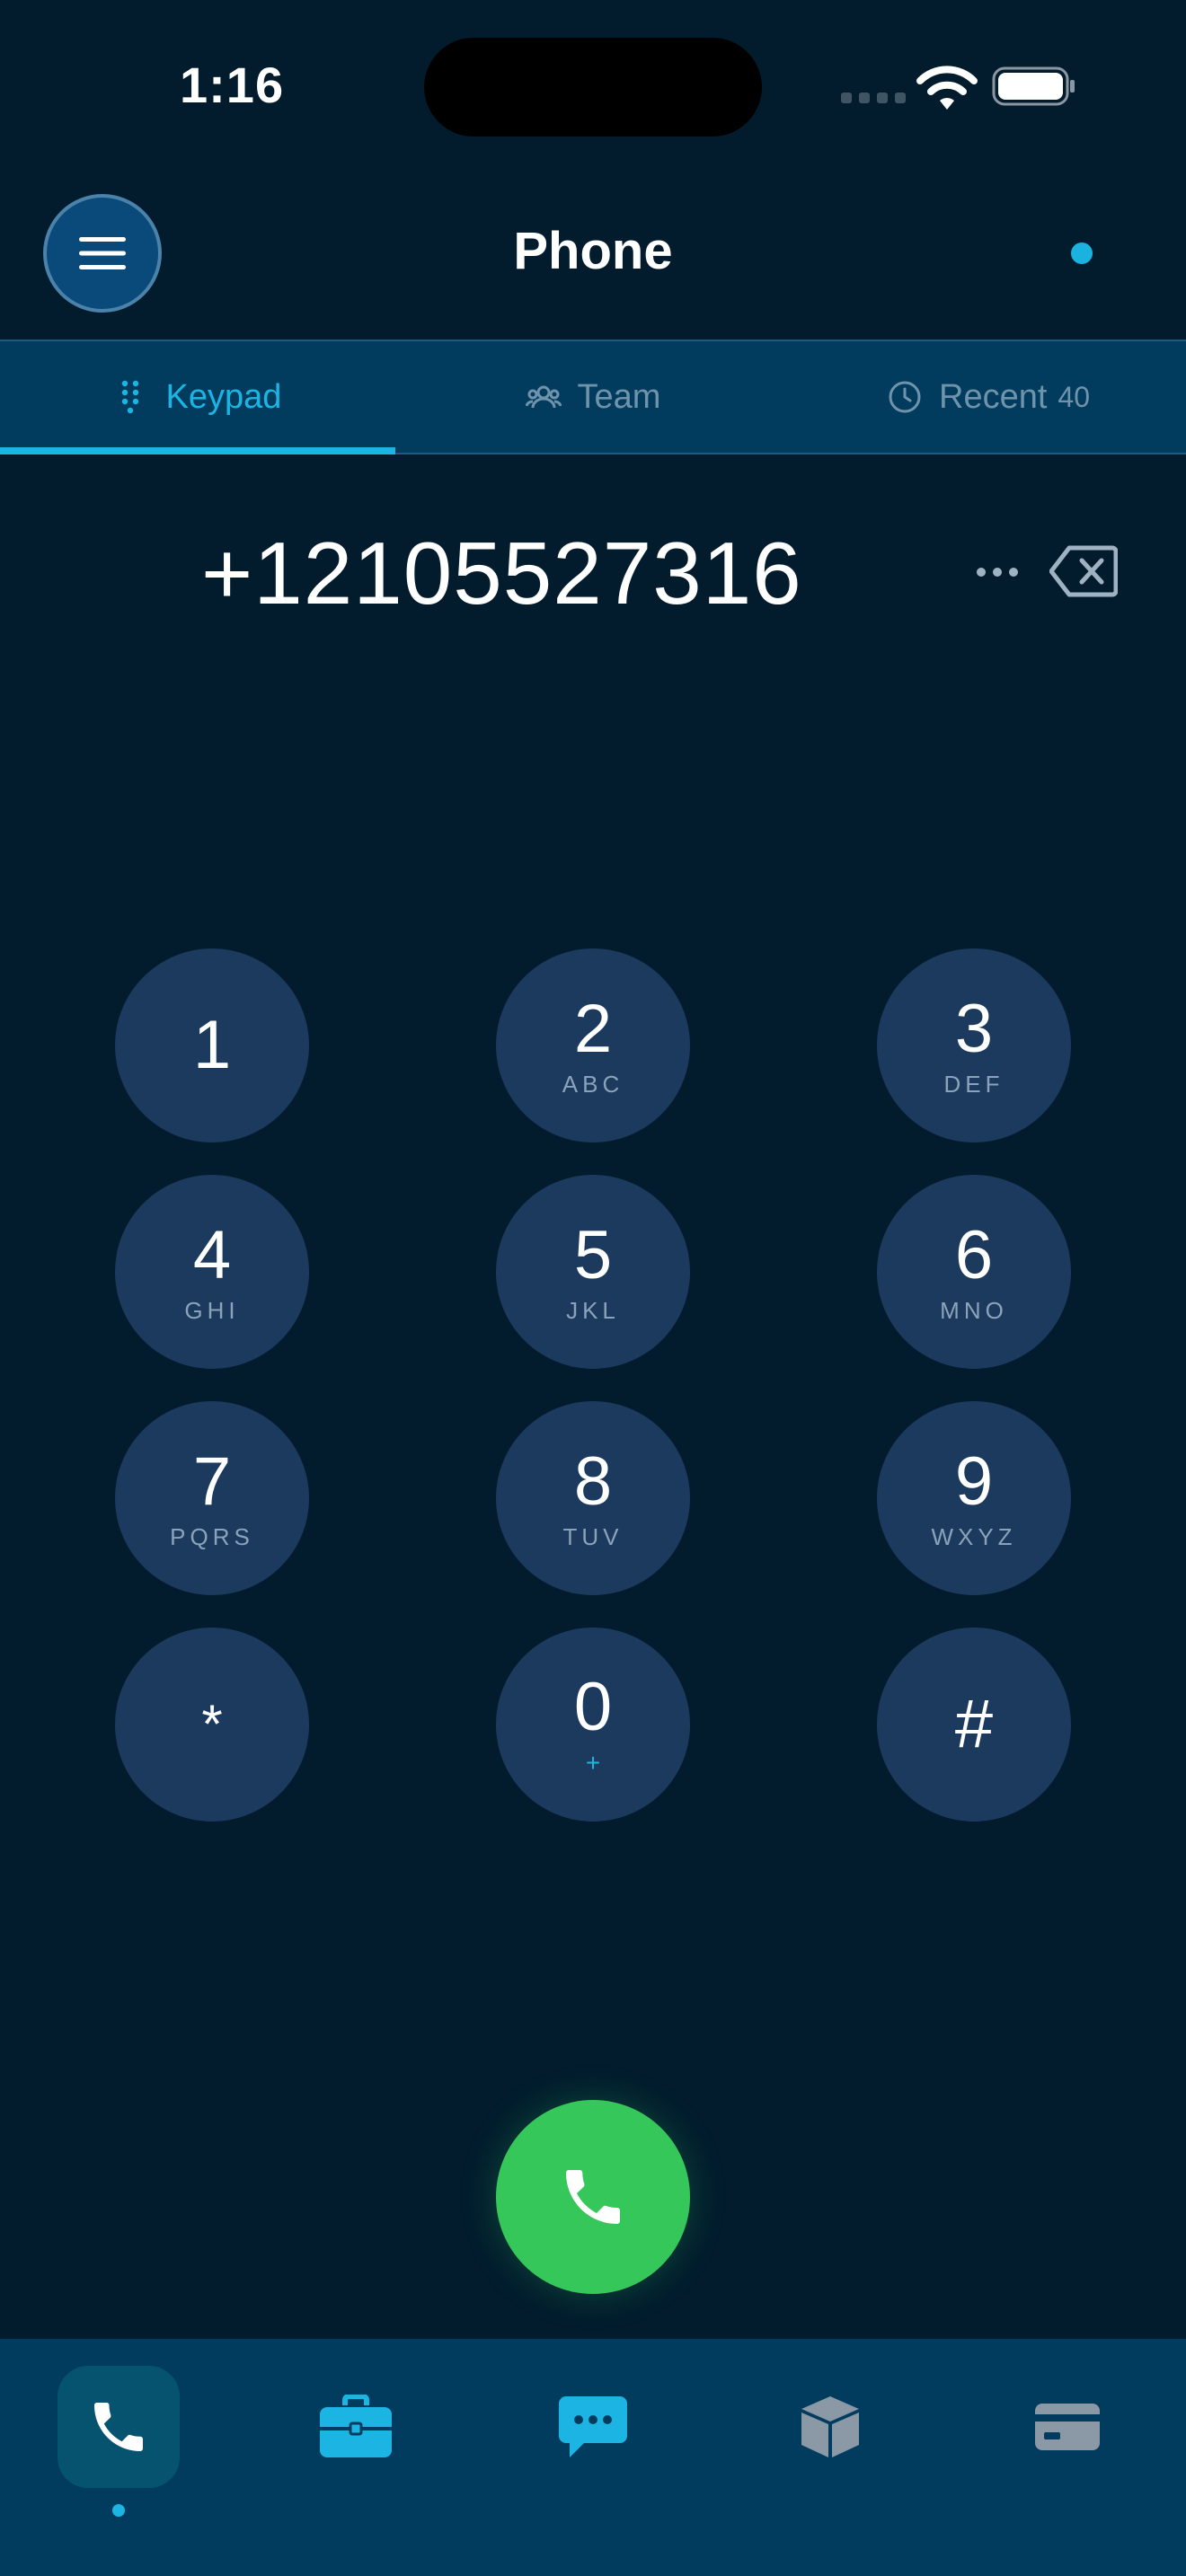 The image size is (1186, 2576). I want to click on nav-active-indicator, so click(118, 2510).